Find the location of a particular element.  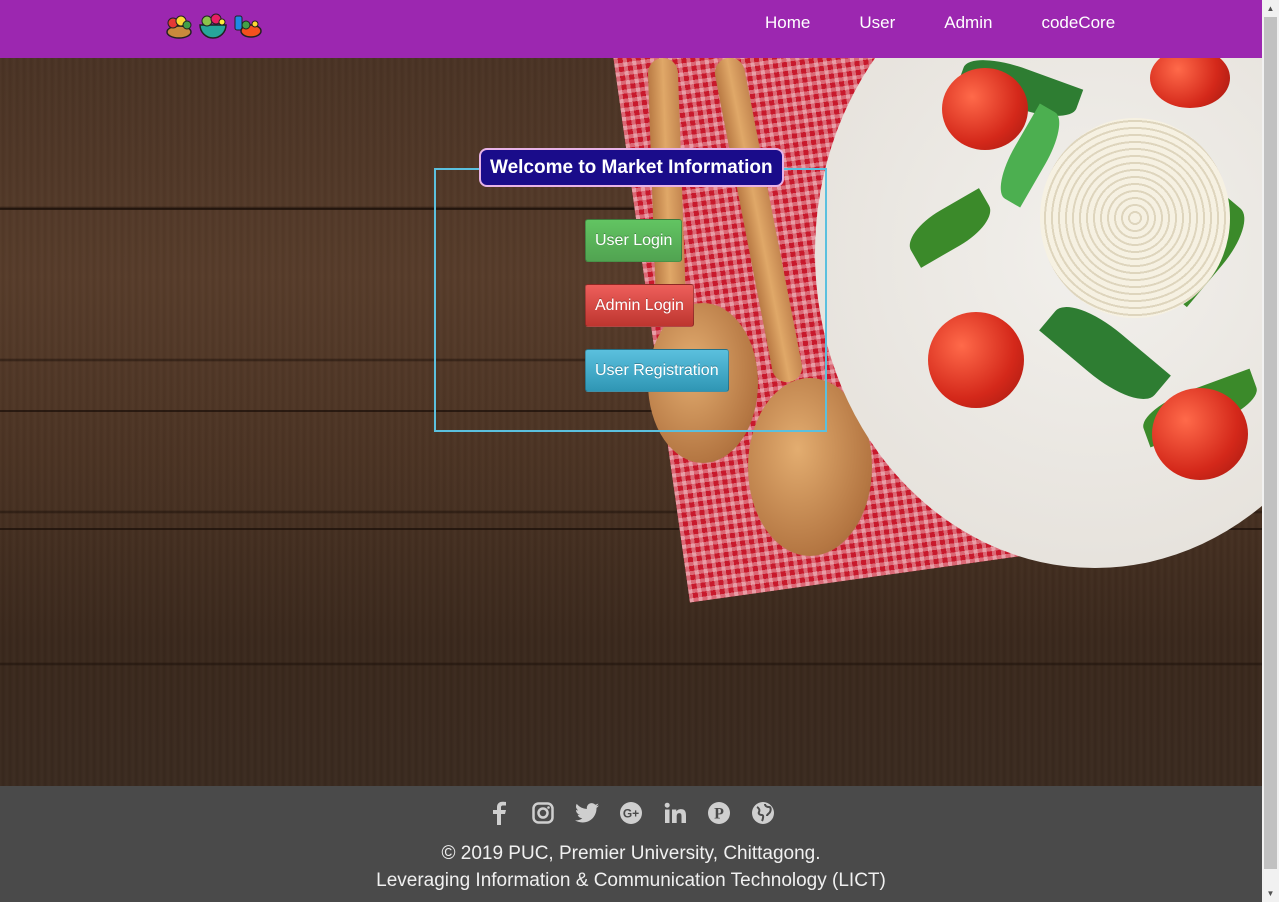

cheese-topping is located at coordinates (1135, 218).